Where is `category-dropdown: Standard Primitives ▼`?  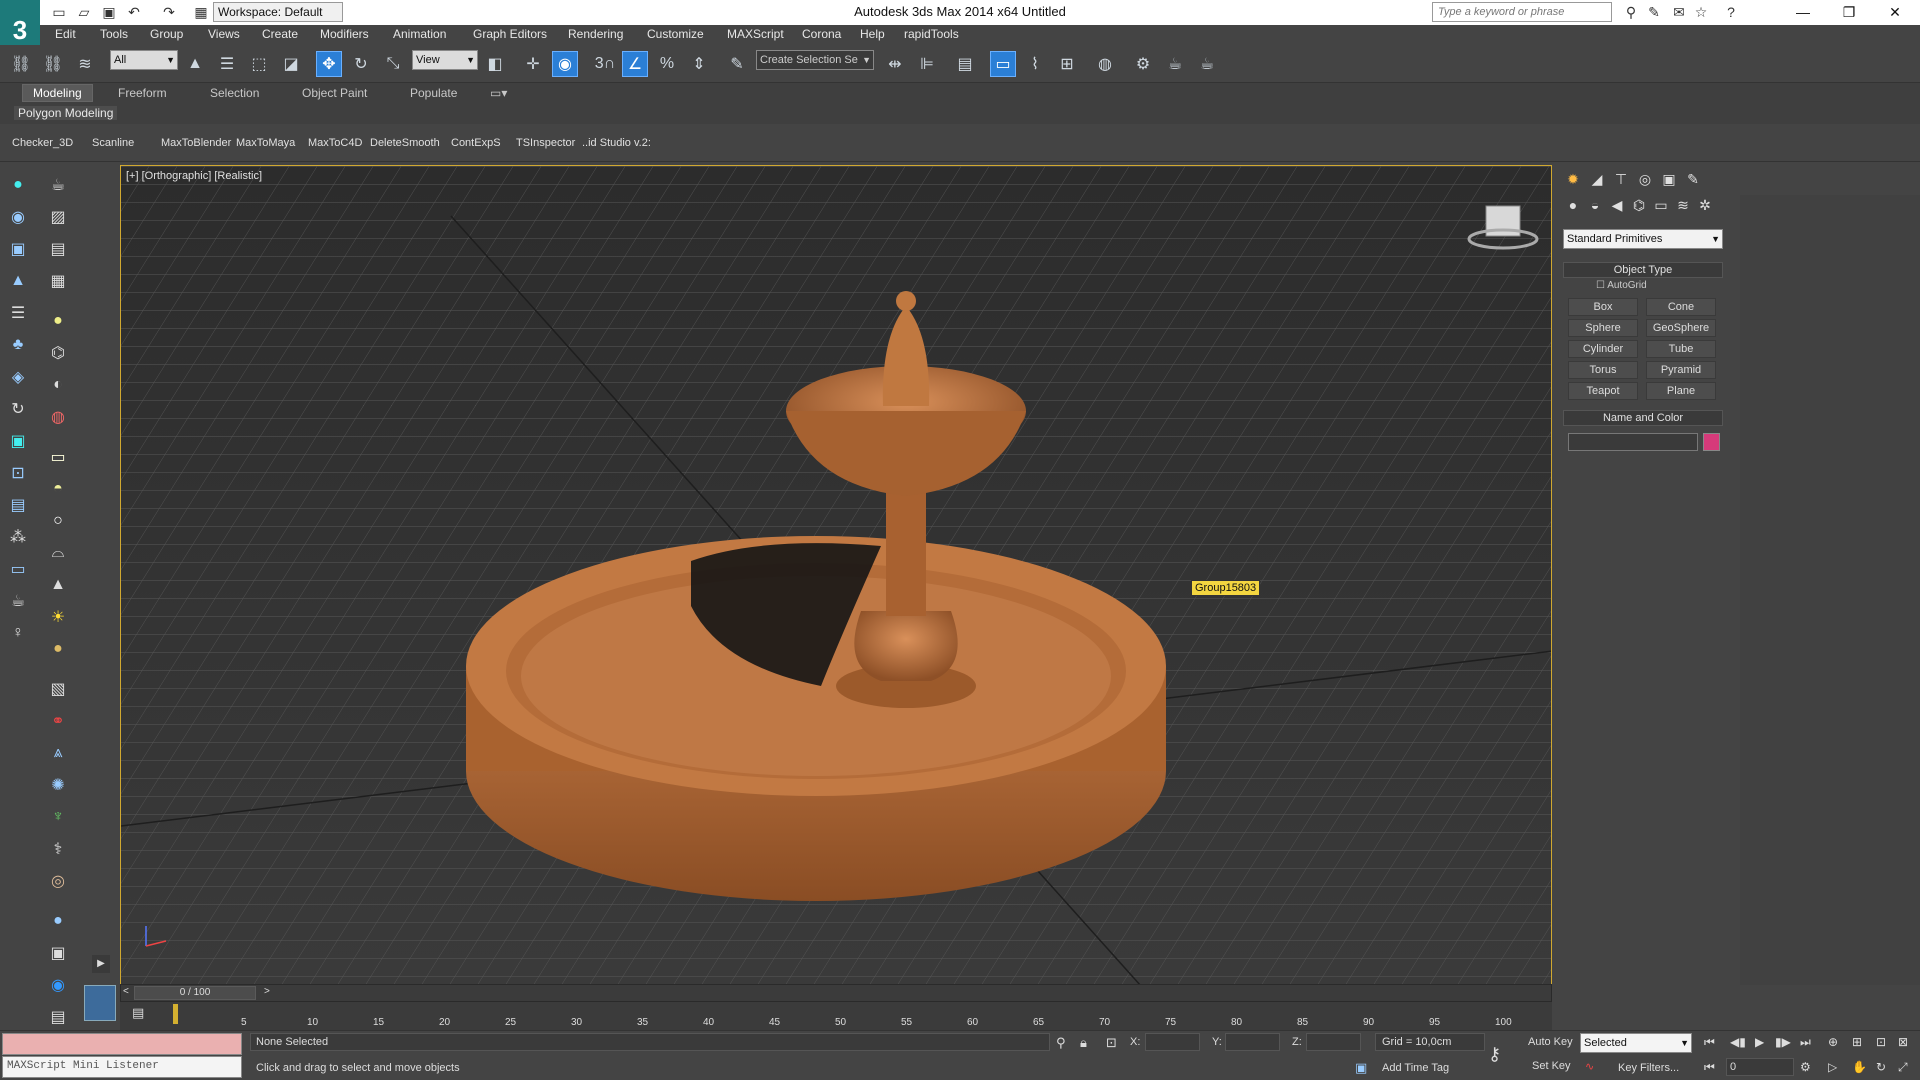
category-dropdown: Standard Primitives ▼ is located at coordinates (1643, 239).